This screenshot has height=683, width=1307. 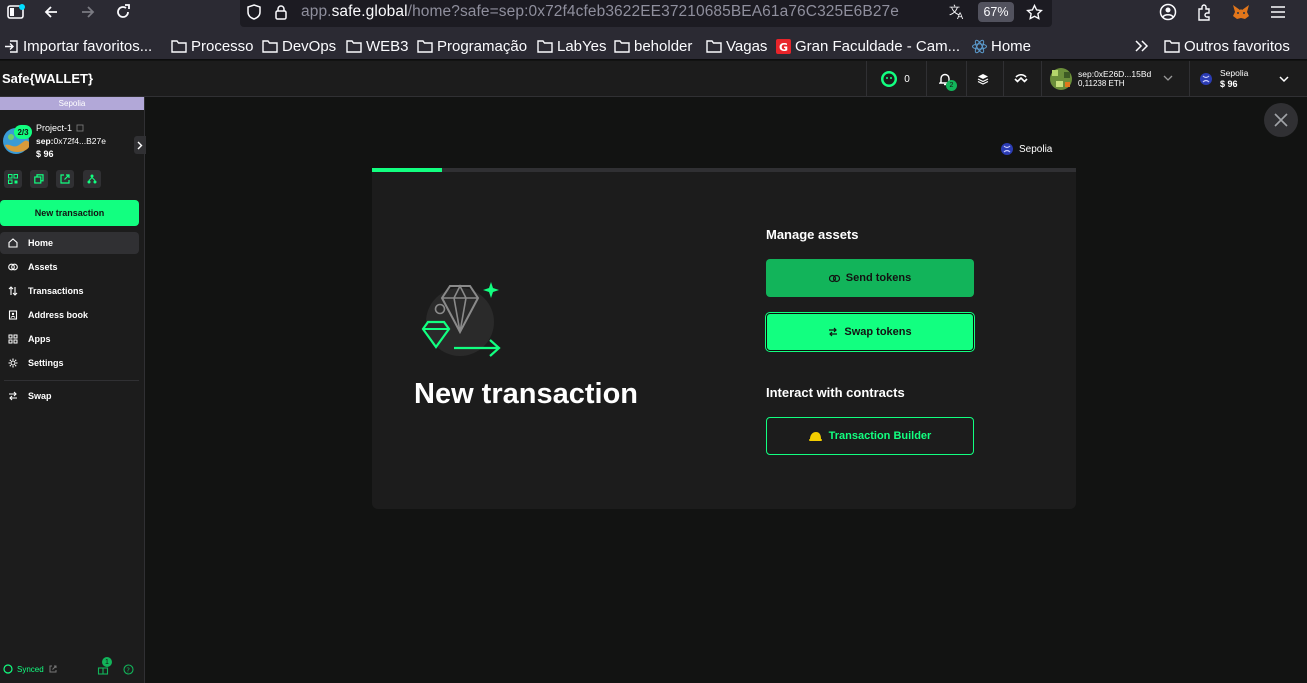 I want to click on safe-address: sep:0x72f4...B27e, so click(x=71, y=141).